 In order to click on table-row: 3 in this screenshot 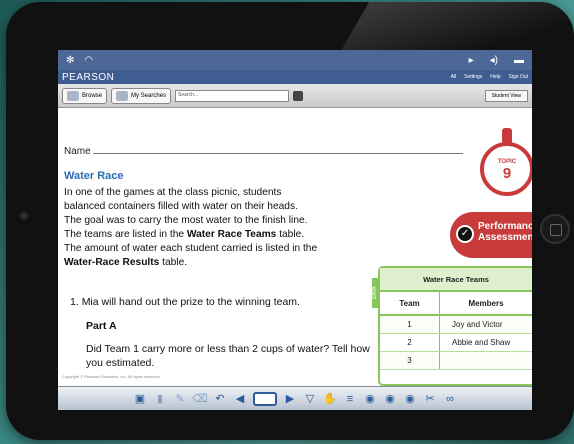, I will do `click(456, 361)`.